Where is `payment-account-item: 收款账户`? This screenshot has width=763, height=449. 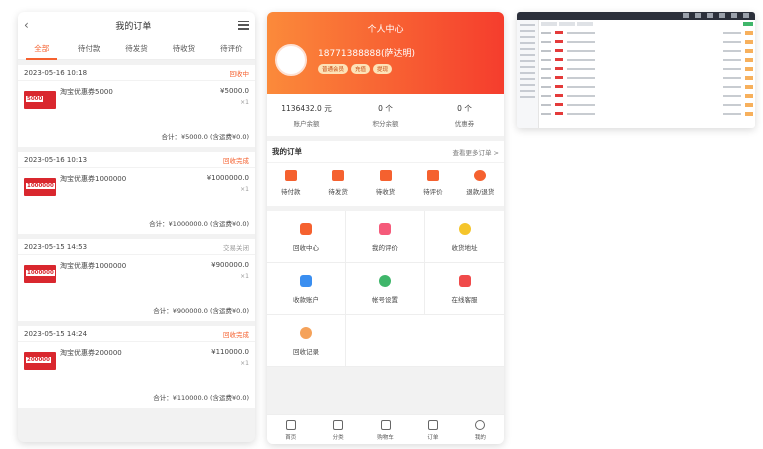
payment-account-item: 收款账户 is located at coordinates (306, 289).